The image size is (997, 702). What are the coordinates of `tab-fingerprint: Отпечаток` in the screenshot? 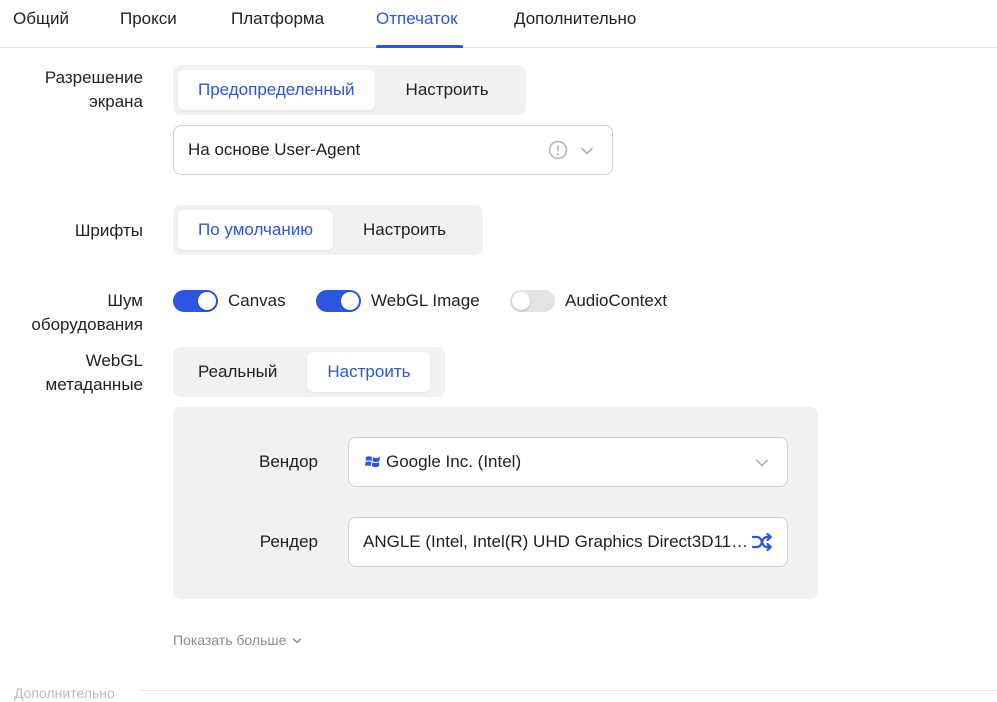 It's located at (419, 24).